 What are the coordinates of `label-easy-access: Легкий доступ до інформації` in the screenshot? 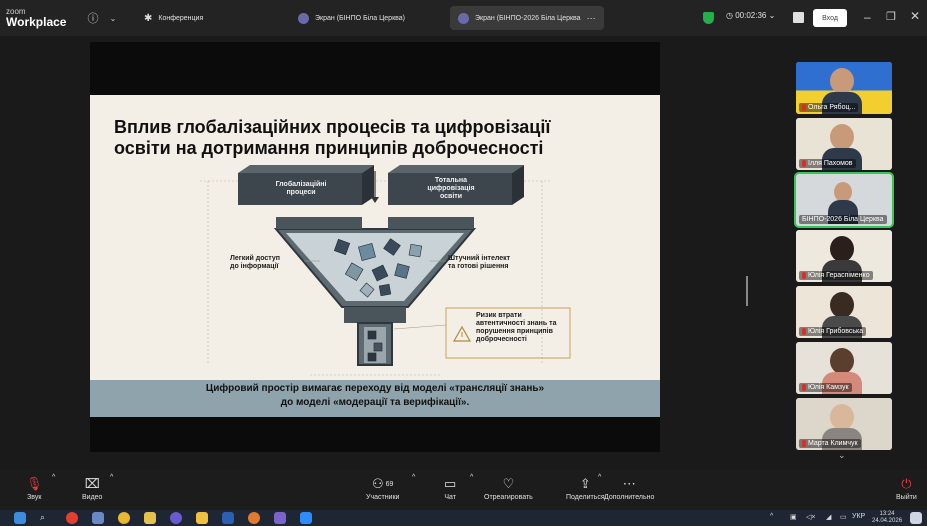 It's located at (255, 263).